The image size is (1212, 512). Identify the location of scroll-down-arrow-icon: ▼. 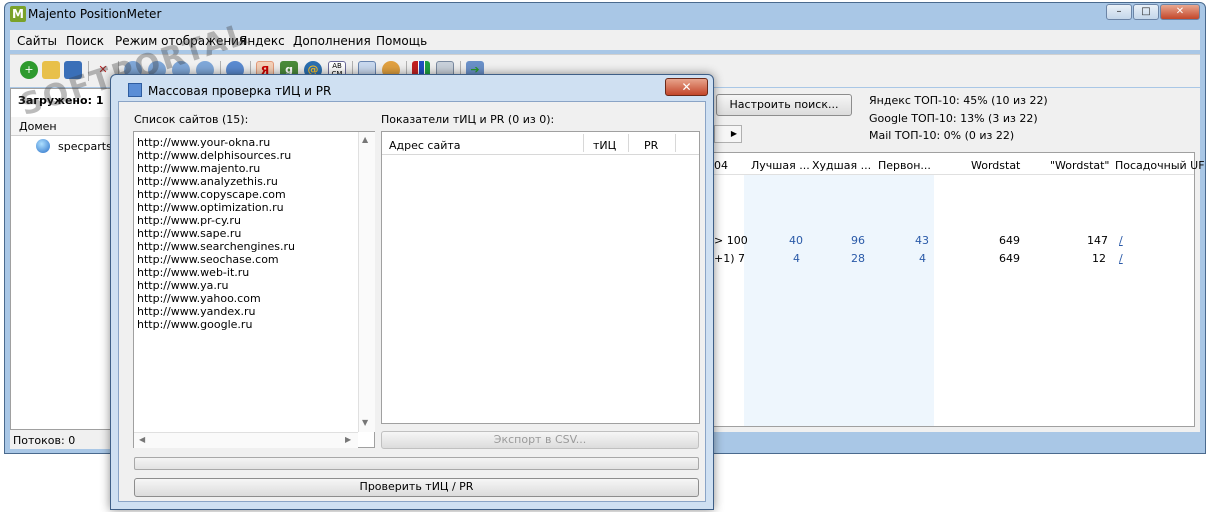
(365, 422).